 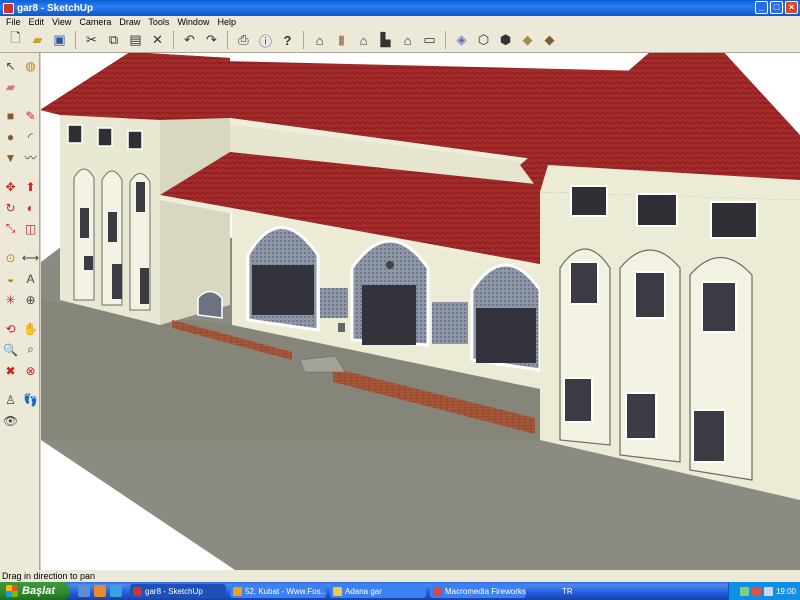 I want to click on menu-draw: Draw, so click(x=129, y=22).